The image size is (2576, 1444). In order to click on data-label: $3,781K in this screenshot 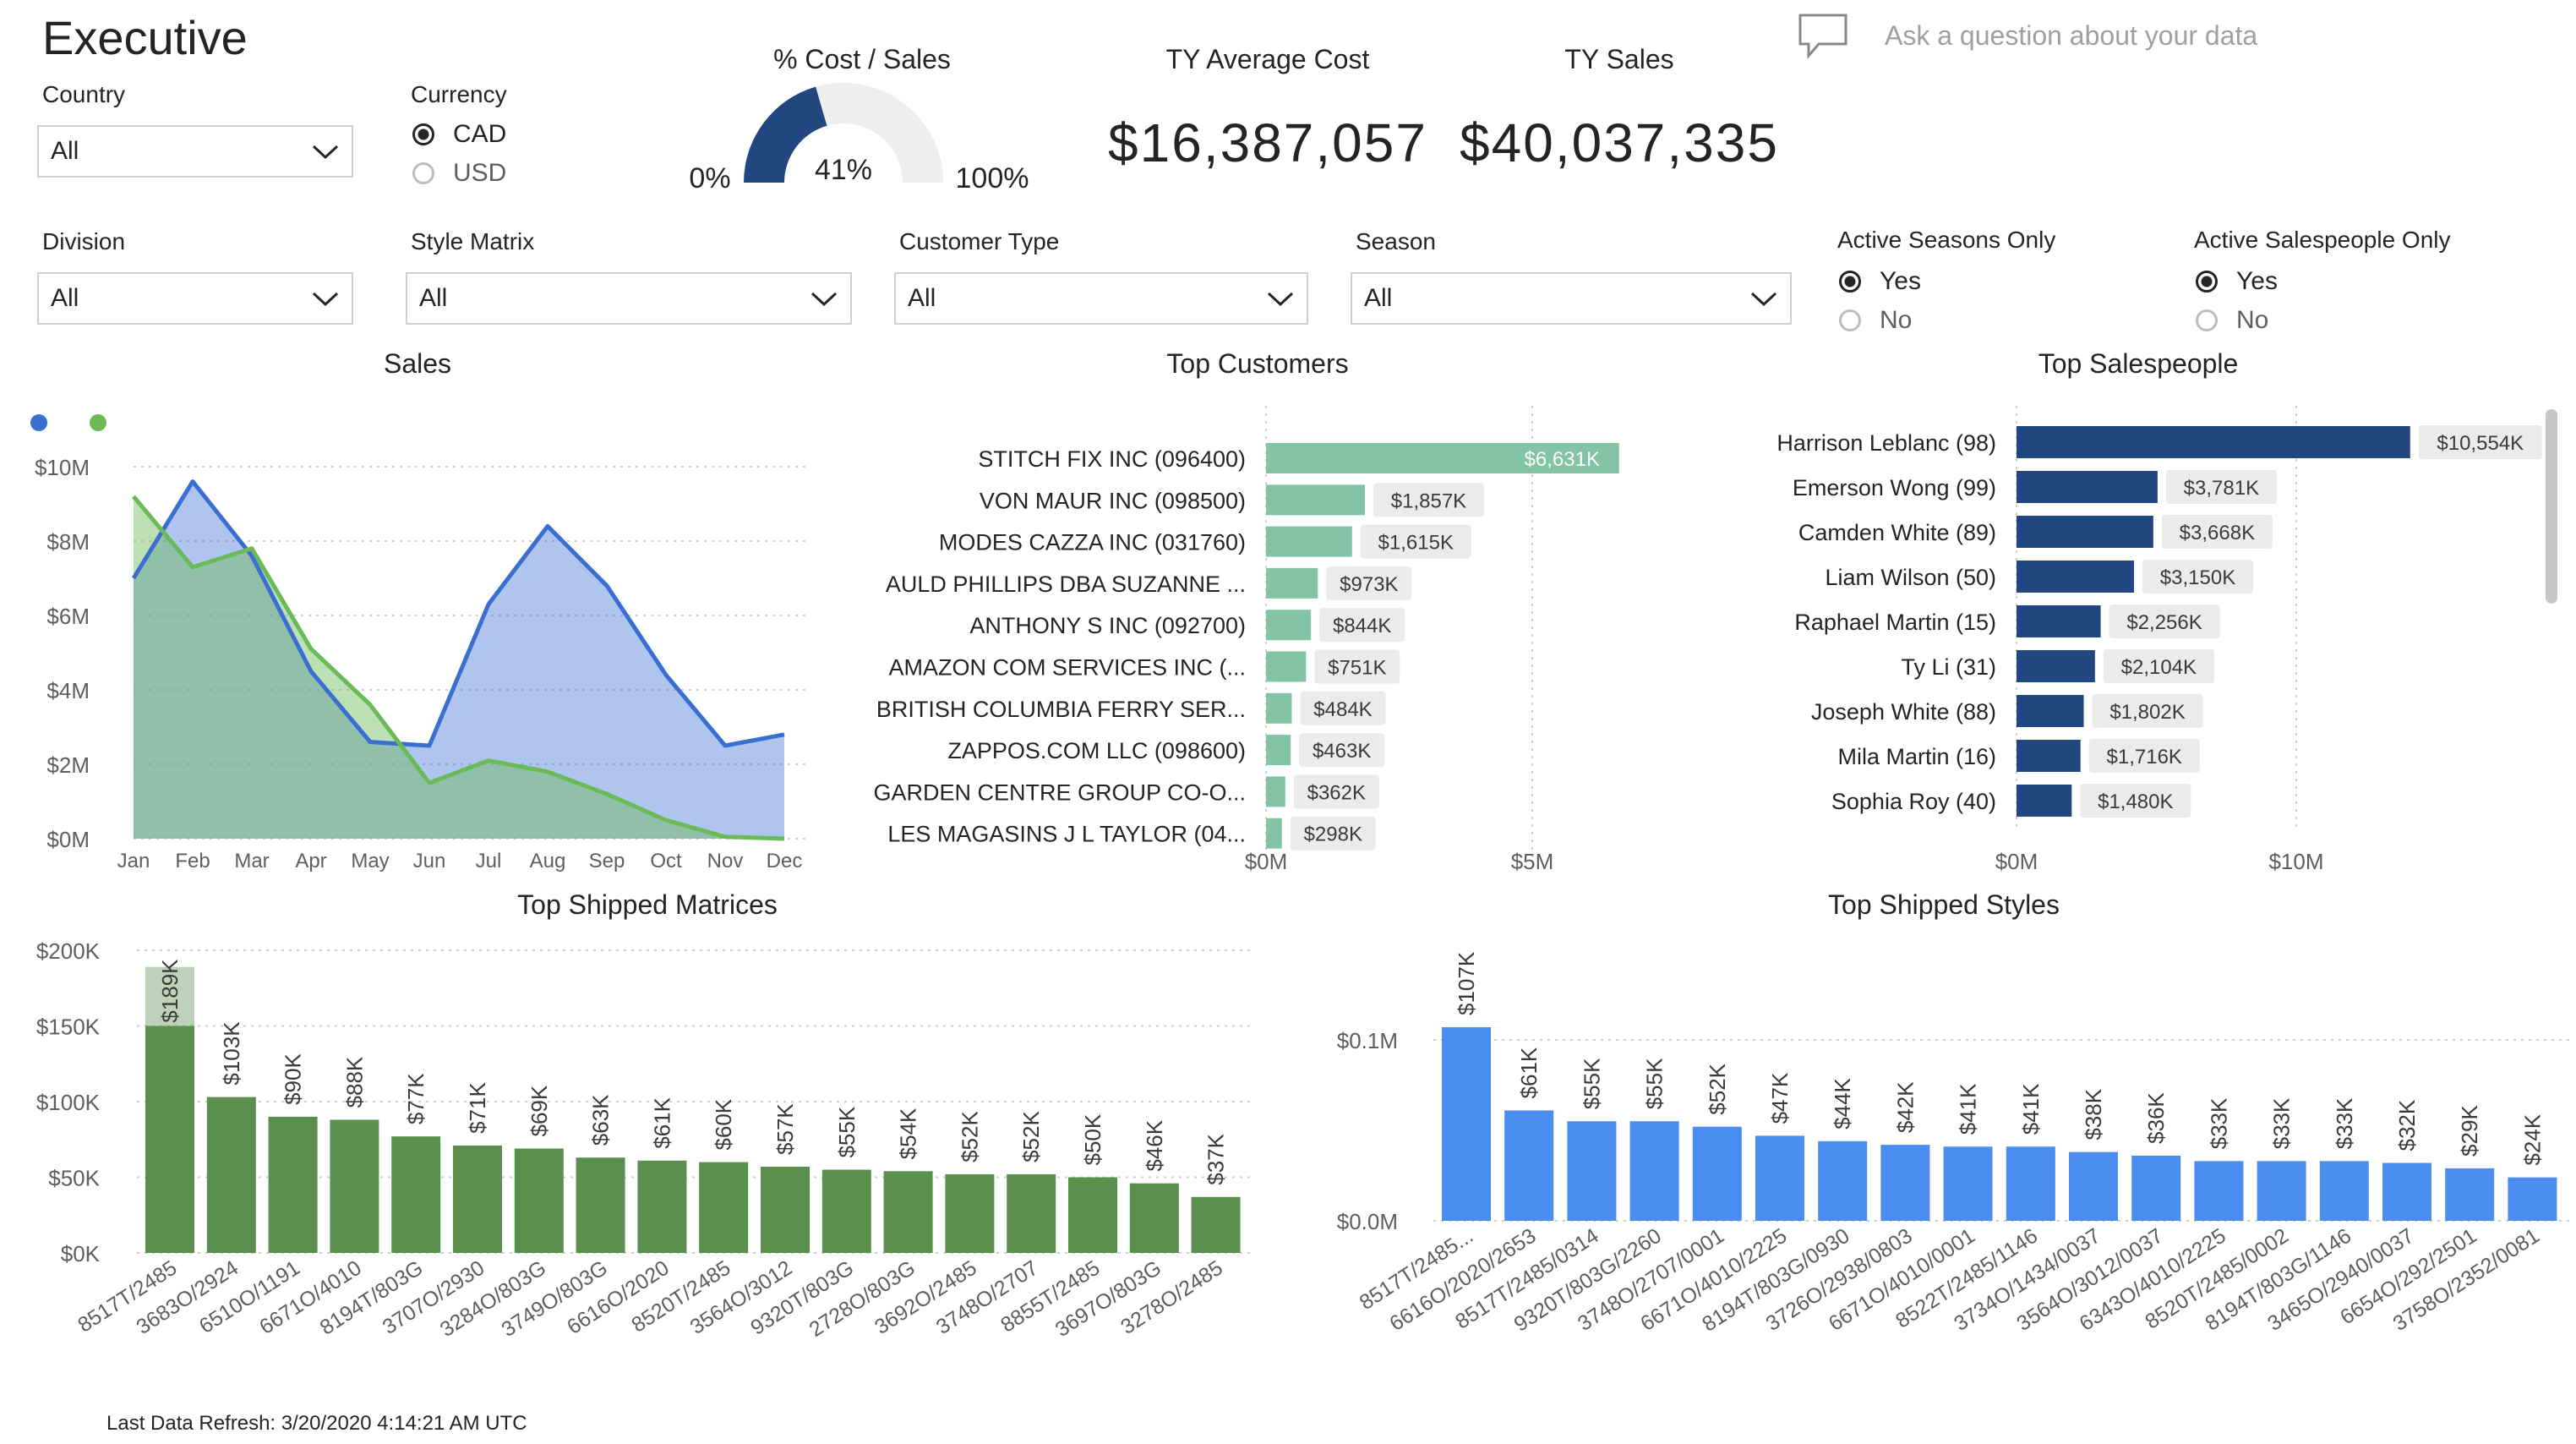, I will do `click(2221, 489)`.